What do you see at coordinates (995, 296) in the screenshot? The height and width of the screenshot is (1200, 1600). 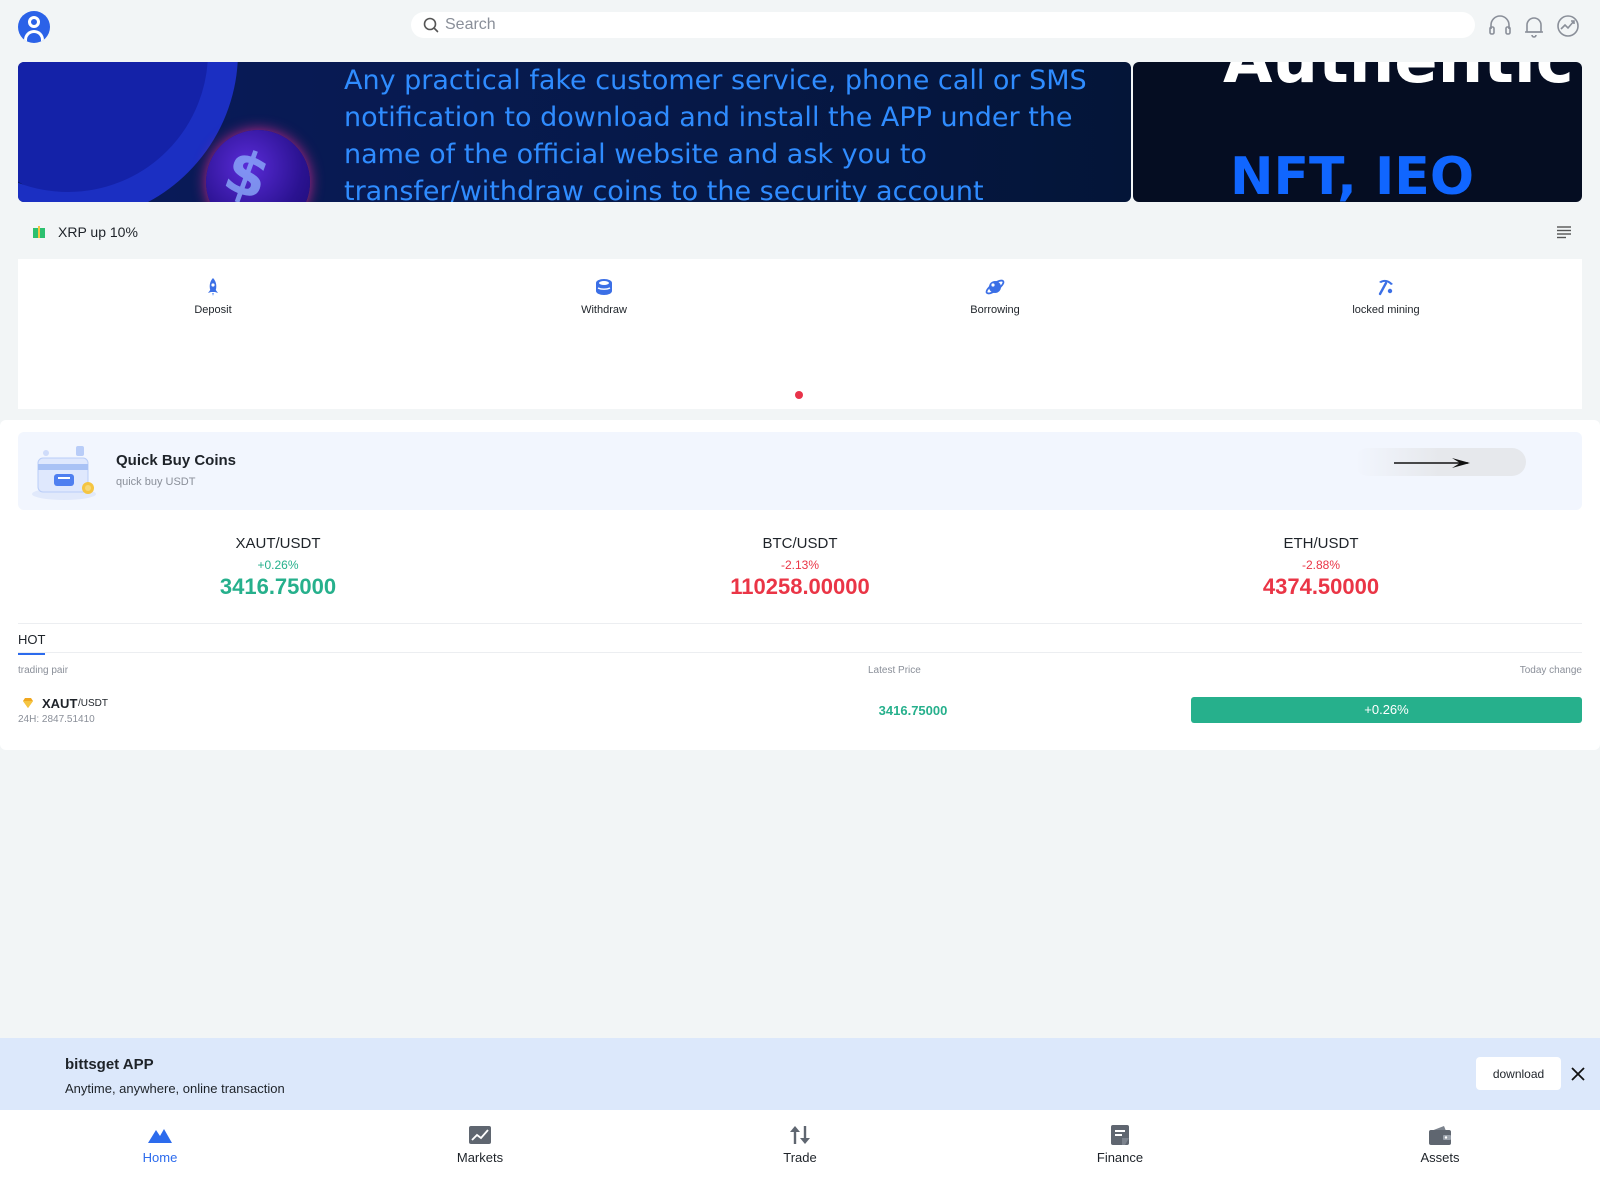 I see `borrowing-button: Borrowing` at bounding box center [995, 296].